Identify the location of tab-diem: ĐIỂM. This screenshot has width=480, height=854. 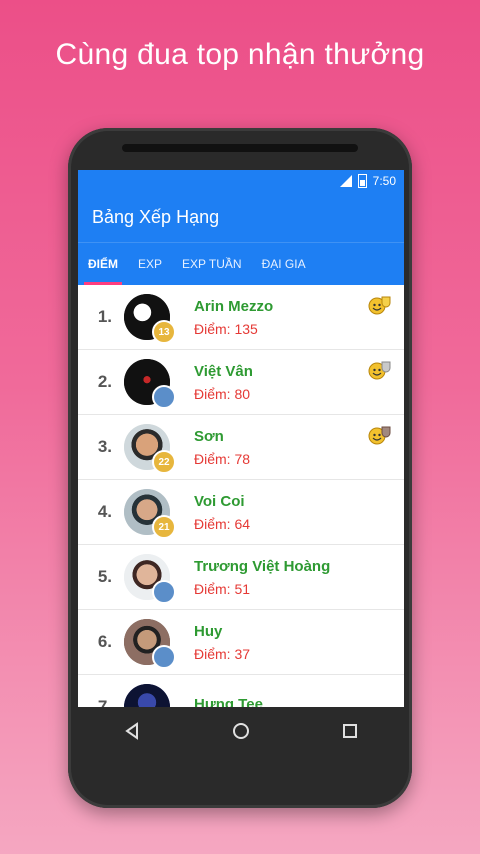
(103, 264).